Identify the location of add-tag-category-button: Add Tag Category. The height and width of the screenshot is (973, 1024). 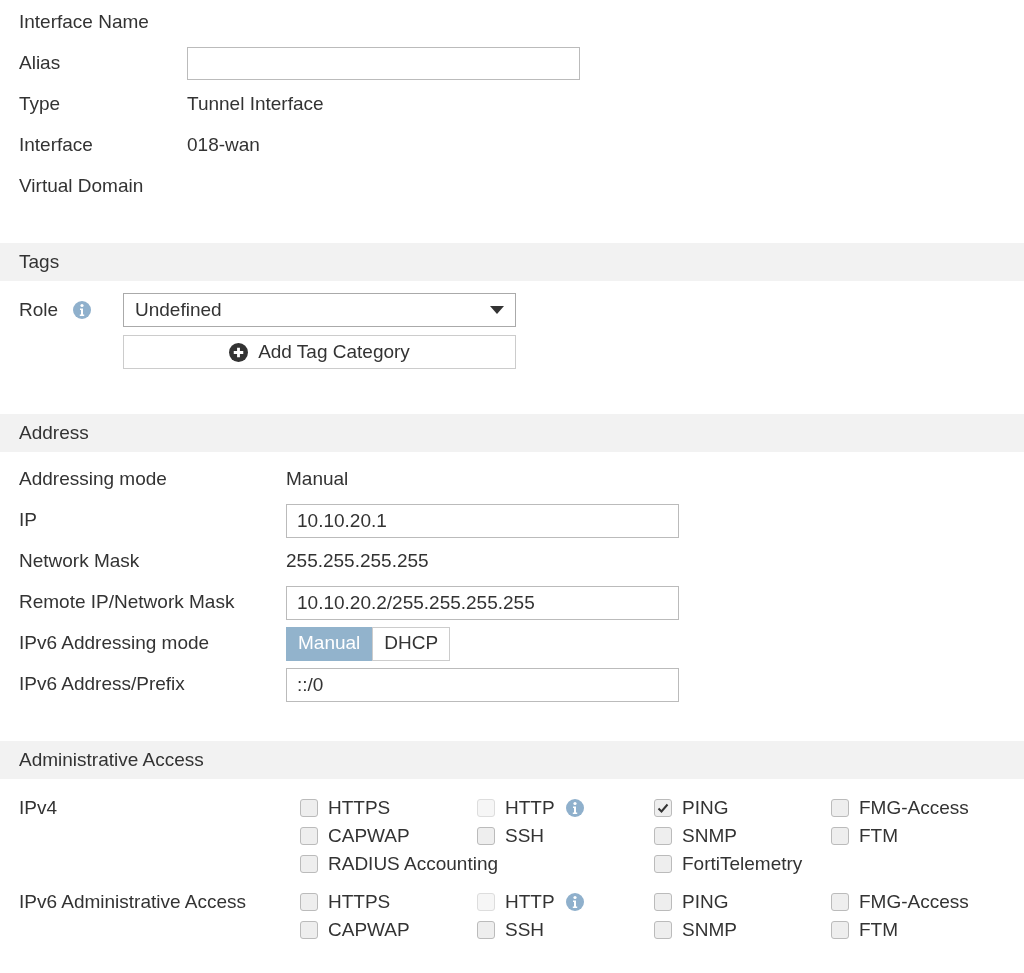
(319, 352).